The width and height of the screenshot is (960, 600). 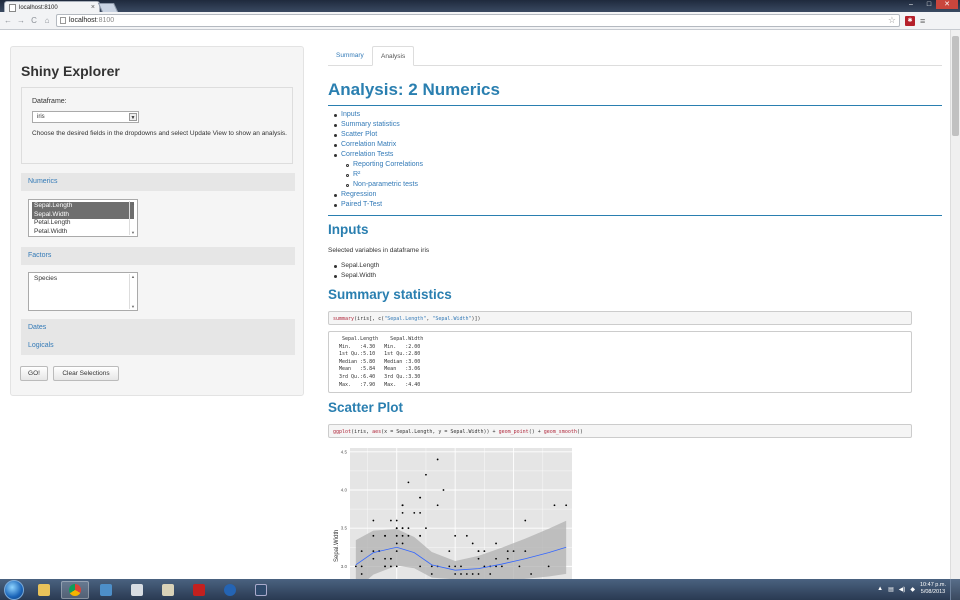 I want to click on toc-link: Reporting Correlations, so click(x=388, y=164).